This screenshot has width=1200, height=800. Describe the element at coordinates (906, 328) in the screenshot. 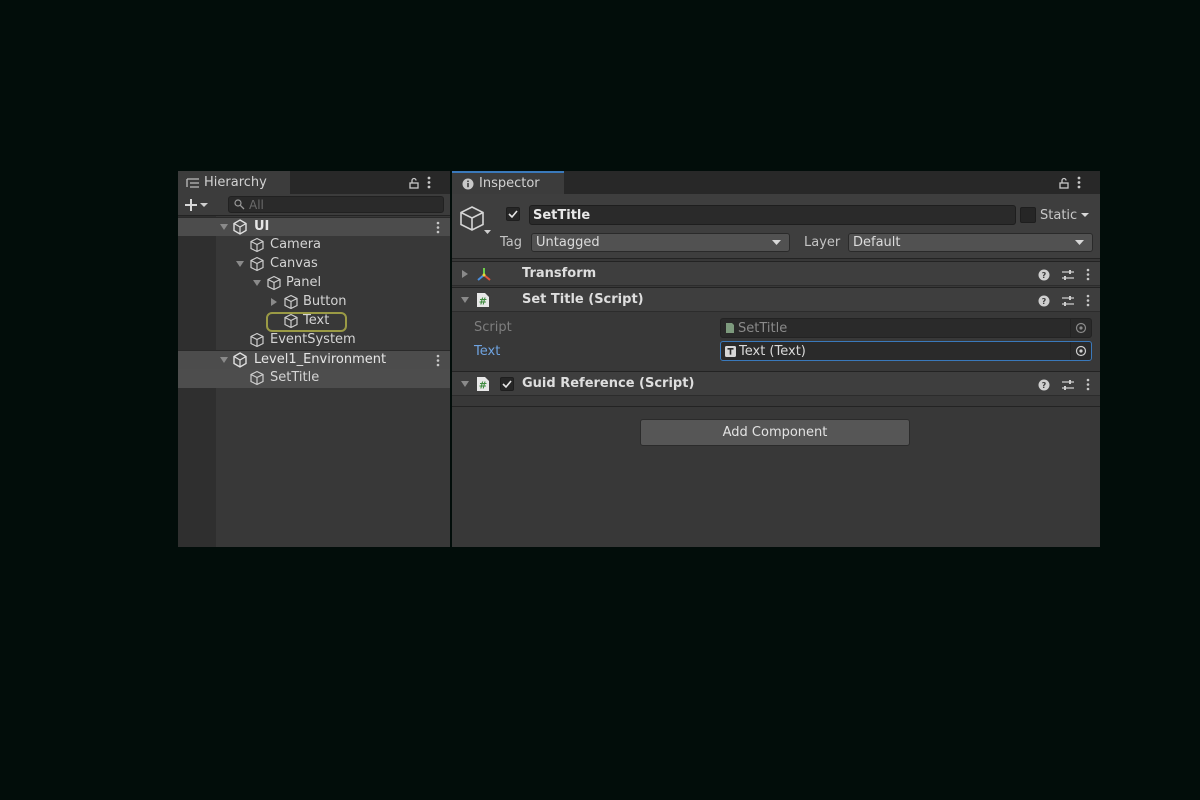

I see `script-field: SetTitle` at that location.